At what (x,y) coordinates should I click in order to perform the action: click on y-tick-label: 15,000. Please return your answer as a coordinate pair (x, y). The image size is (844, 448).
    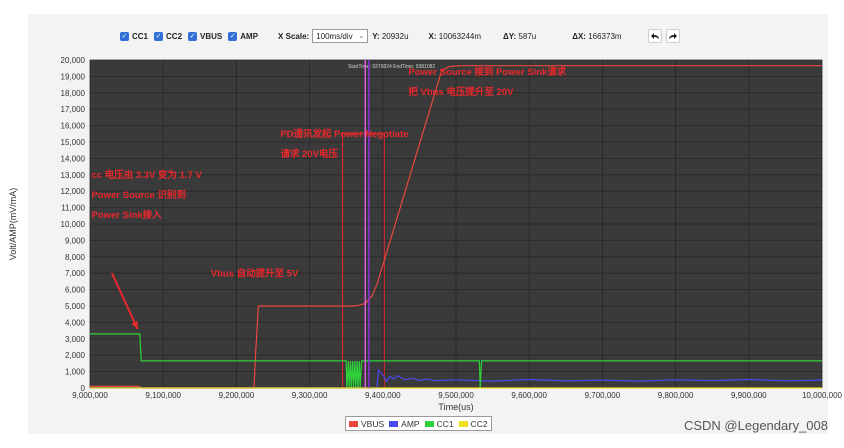
    Looking at the image, I should click on (73, 142).